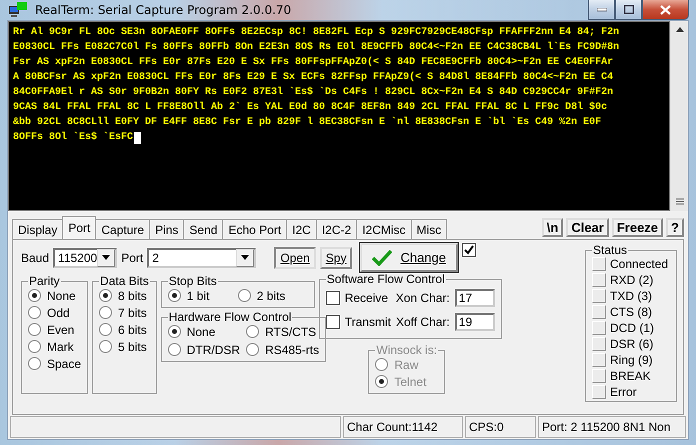  I want to click on app-icon, so click(18, 10).